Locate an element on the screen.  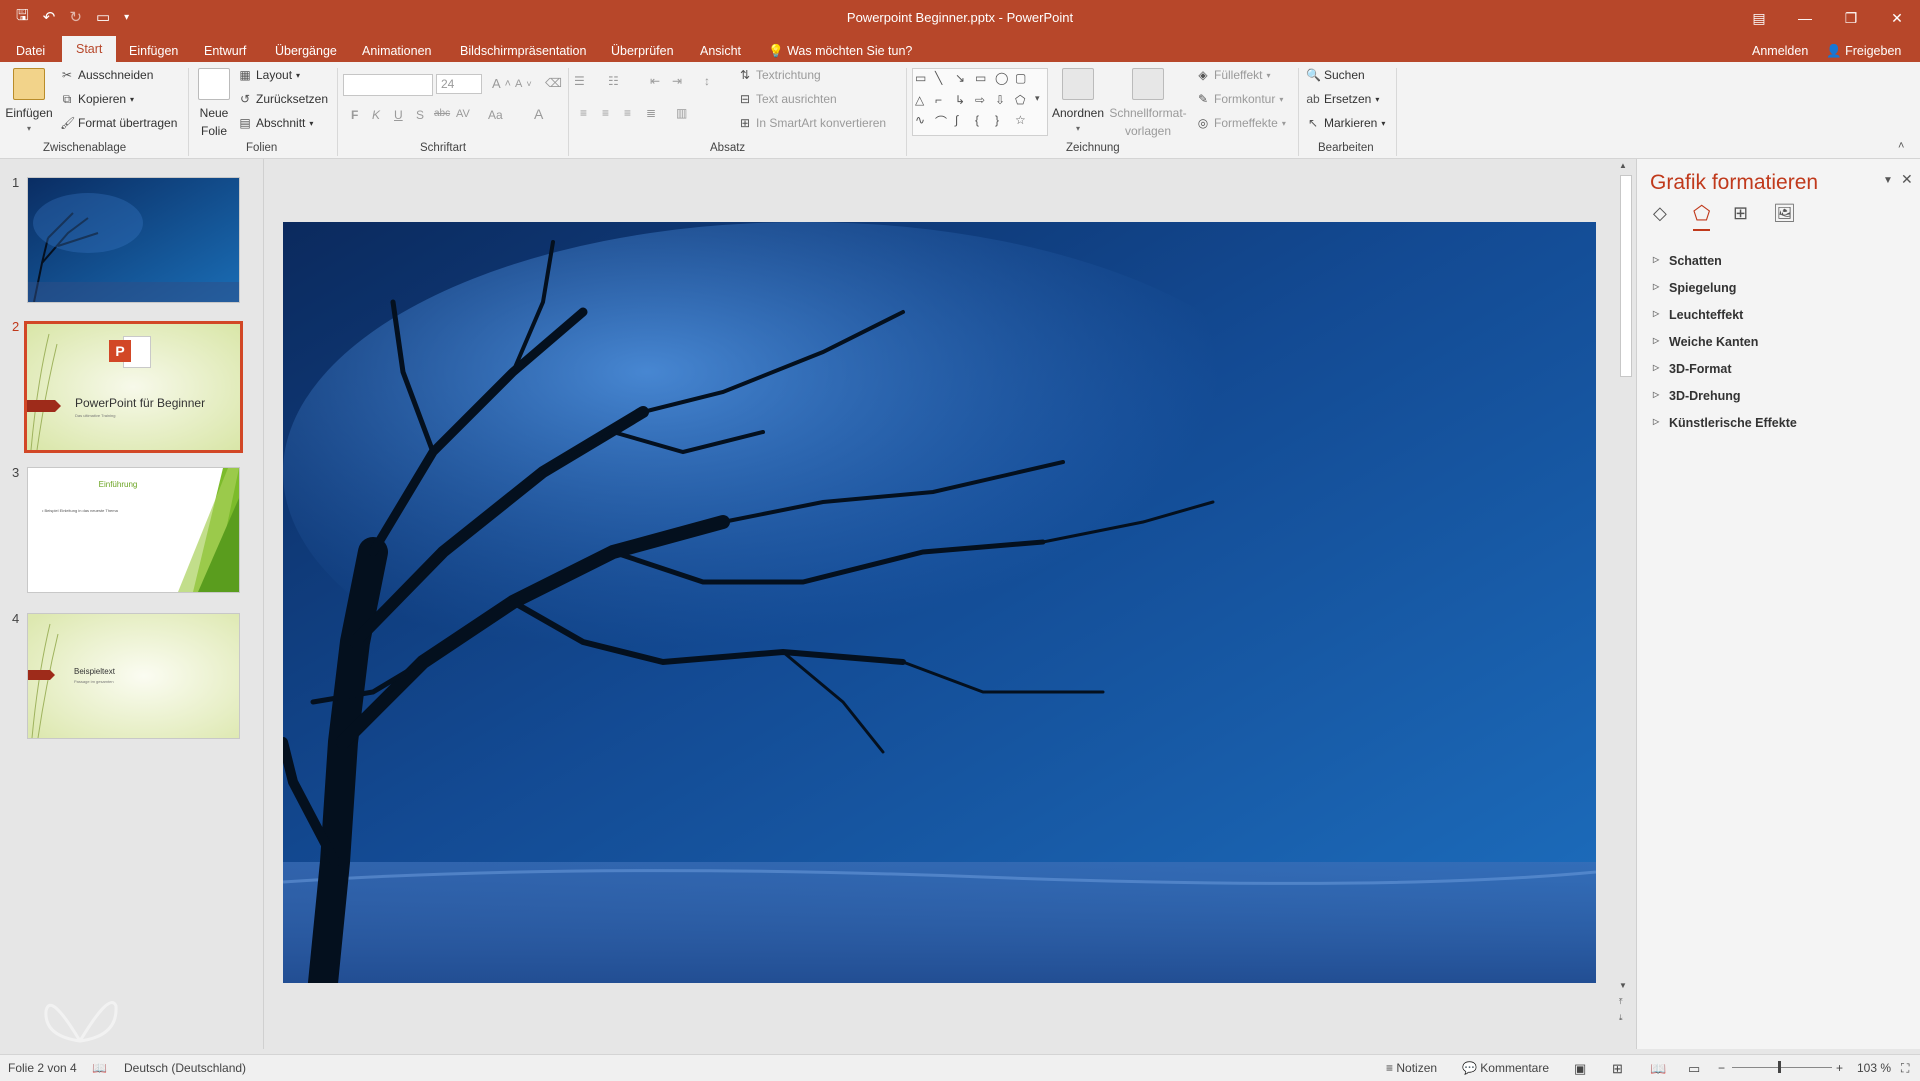
next-slide-icon: ⤓ is located at coordinates (1621, 1018).